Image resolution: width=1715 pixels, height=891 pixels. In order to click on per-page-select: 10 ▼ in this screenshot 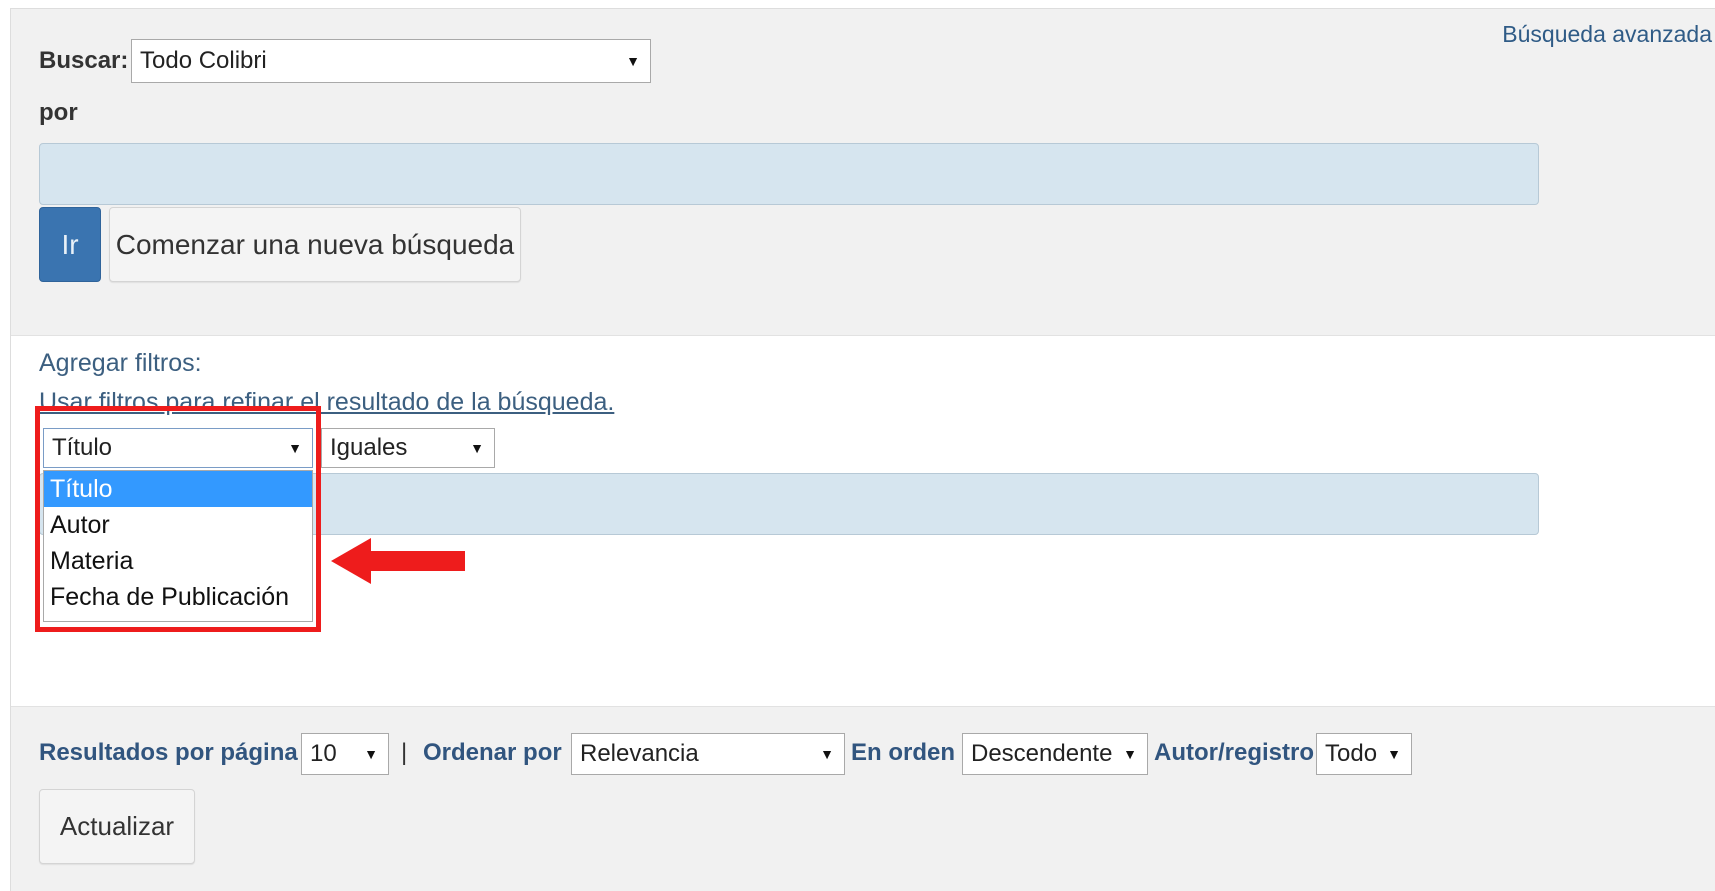, I will do `click(345, 754)`.